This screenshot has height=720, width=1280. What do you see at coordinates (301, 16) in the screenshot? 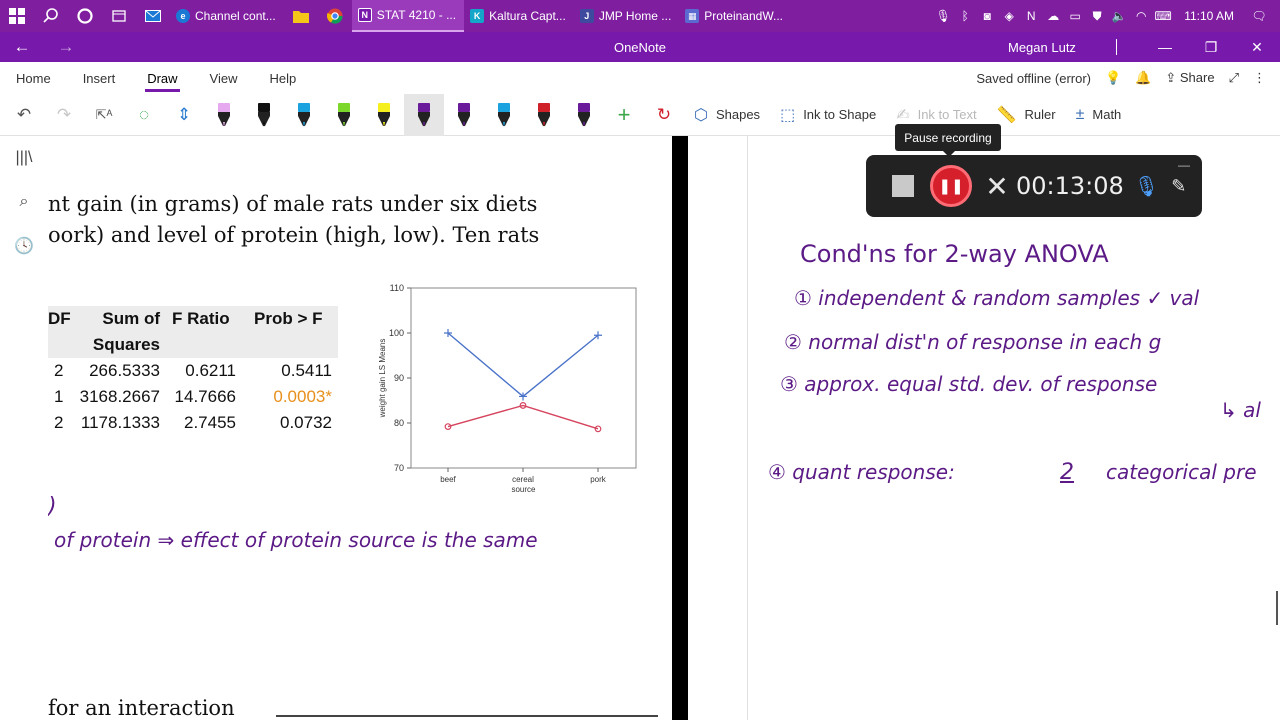
I see `file-explorer-icon` at bounding box center [301, 16].